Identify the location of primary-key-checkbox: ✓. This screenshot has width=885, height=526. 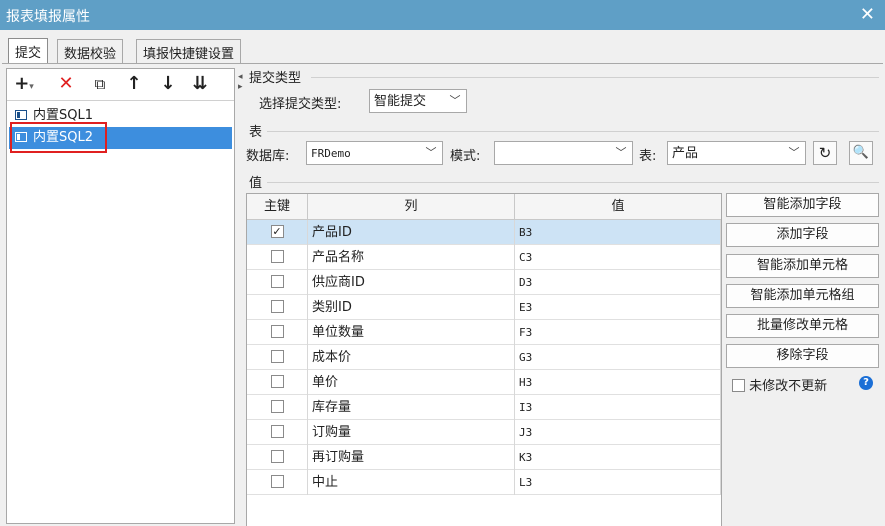
(277, 231).